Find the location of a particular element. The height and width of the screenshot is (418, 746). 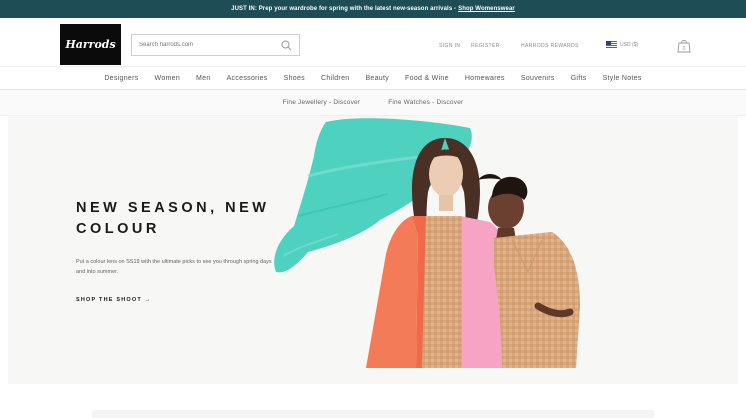

sign-in-link: SIGN IN is located at coordinates (449, 46).